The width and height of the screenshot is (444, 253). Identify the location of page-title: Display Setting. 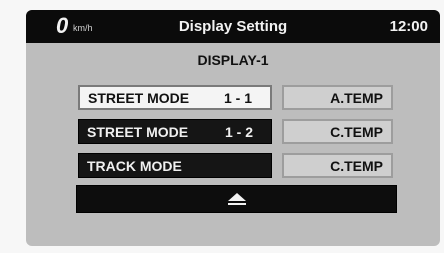
(233, 26).